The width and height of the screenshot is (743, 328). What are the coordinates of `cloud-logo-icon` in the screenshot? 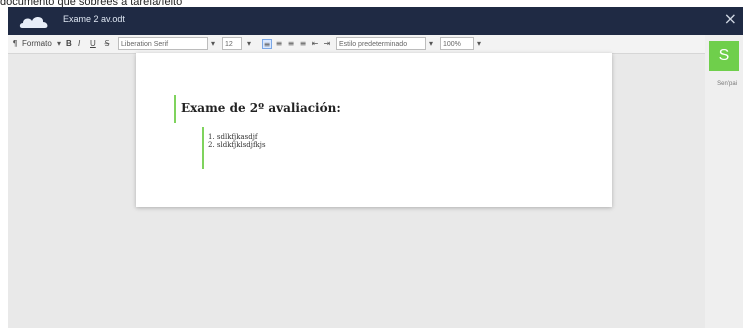 It's located at (33, 22).